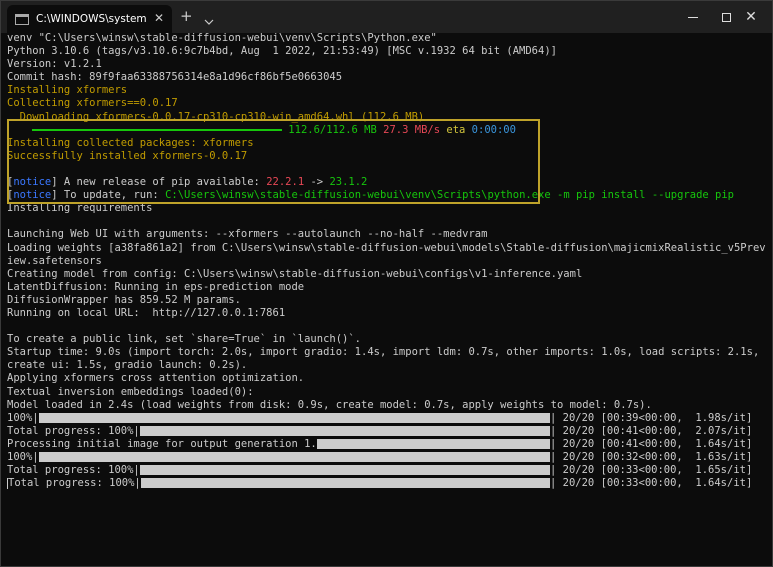 This screenshot has height=567, width=773. Describe the element at coordinates (67, 90) in the screenshot. I see `output-line: Installing xformers` at that location.